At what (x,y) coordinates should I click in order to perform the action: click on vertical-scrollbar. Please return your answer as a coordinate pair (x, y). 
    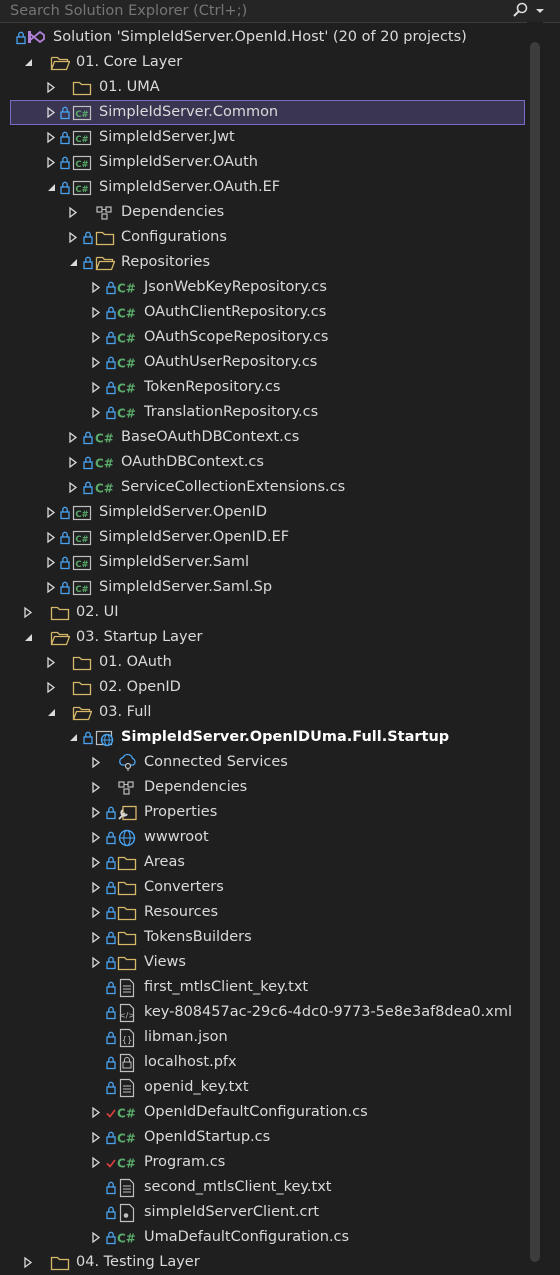
    Looking at the image, I should click on (535, 642).